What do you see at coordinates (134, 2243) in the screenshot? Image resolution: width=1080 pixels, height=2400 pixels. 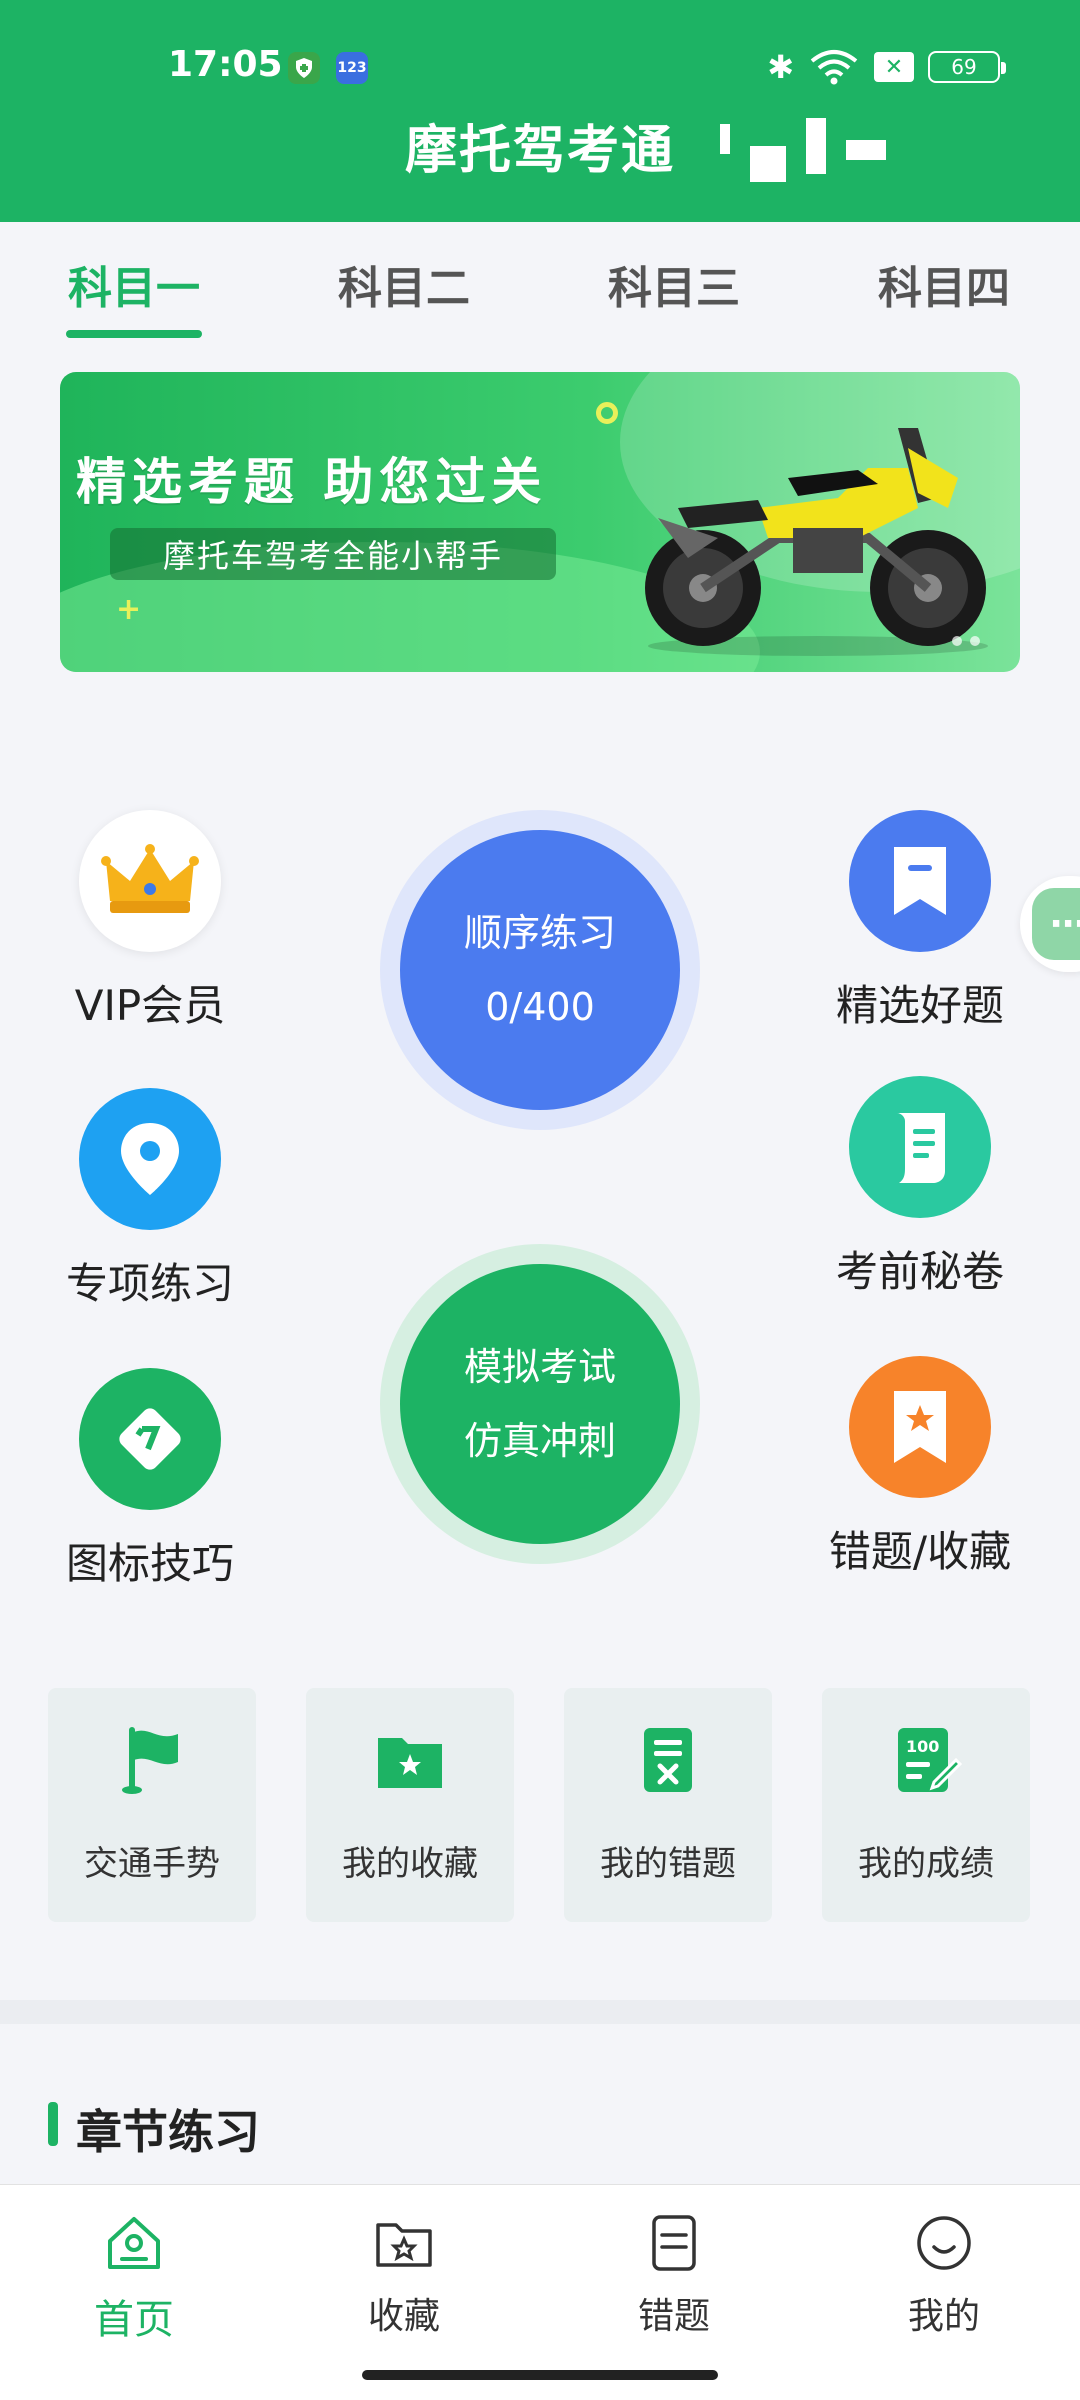 I see `home-icon` at bounding box center [134, 2243].